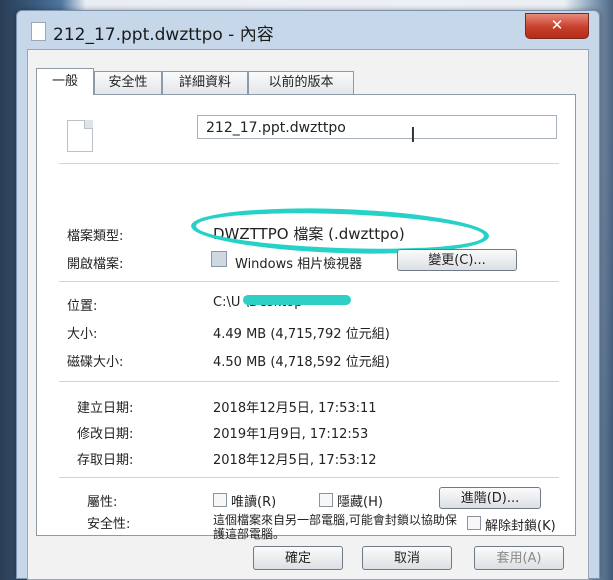  I want to click on file-icon-fold, so click(88, 124).